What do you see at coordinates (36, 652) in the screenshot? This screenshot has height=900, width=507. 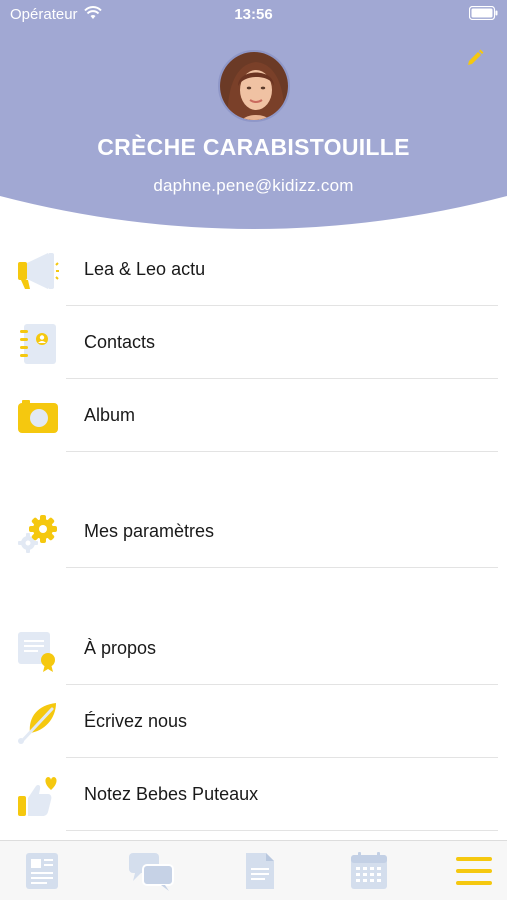 I see `certificate-icon` at bounding box center [36, 652].